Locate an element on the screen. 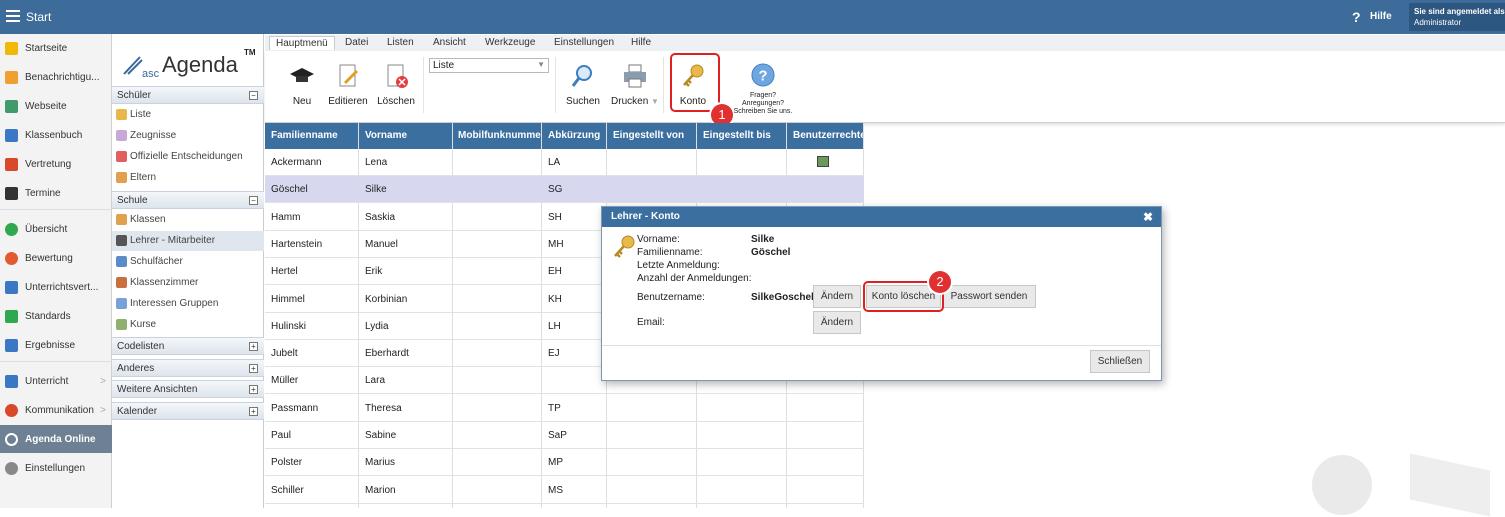  nav-kommunikation: Kommunikation > is located at coordinates (56, 410).